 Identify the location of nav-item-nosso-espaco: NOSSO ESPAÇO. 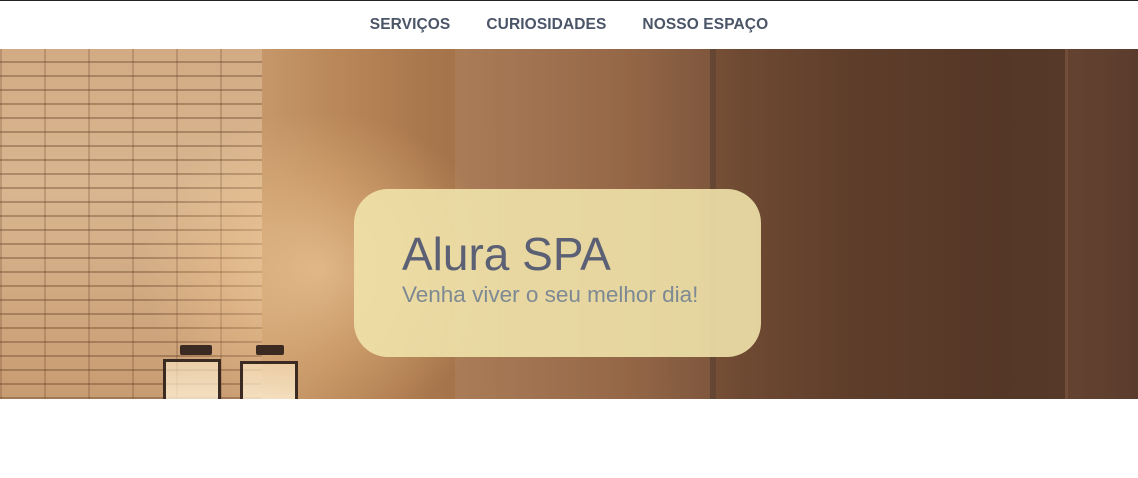
(705, 25).